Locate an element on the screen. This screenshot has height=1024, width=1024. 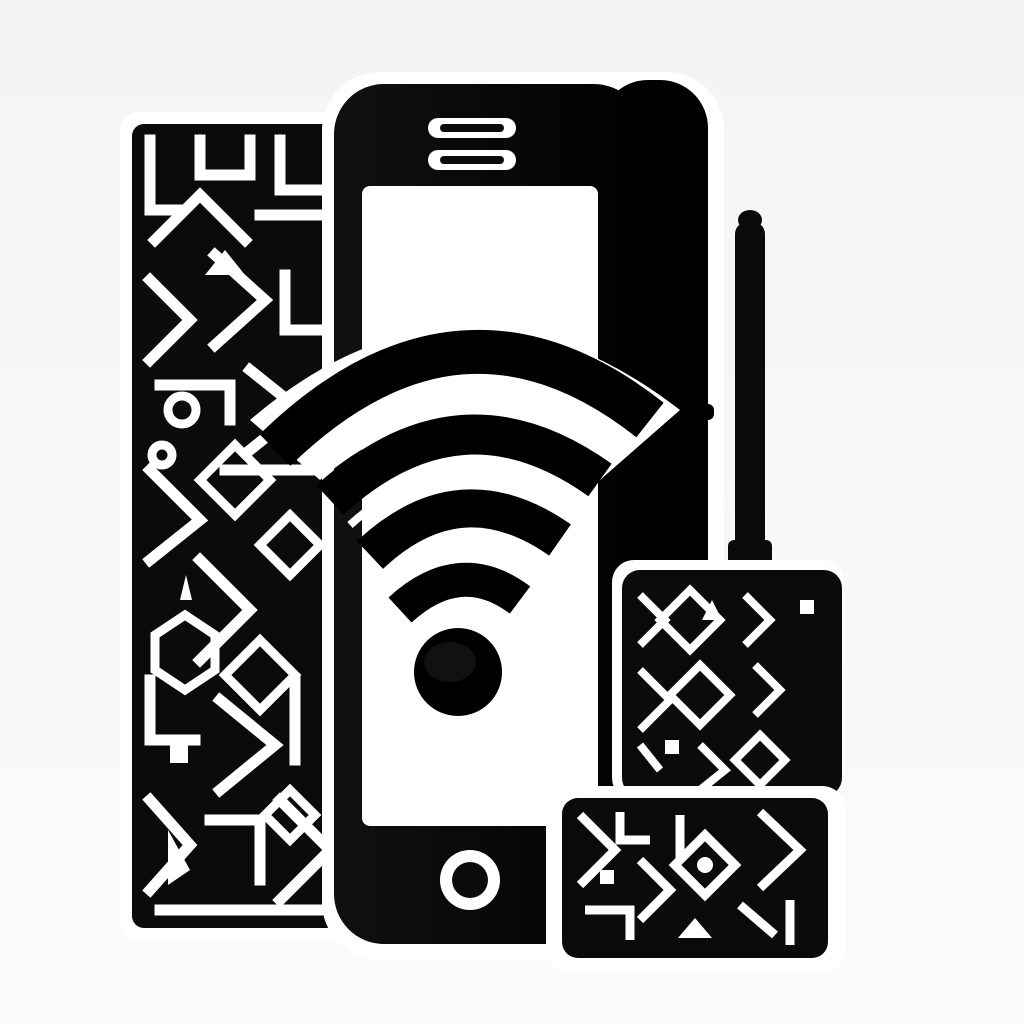
wireless-router-device is located at coordinates (728, 680).